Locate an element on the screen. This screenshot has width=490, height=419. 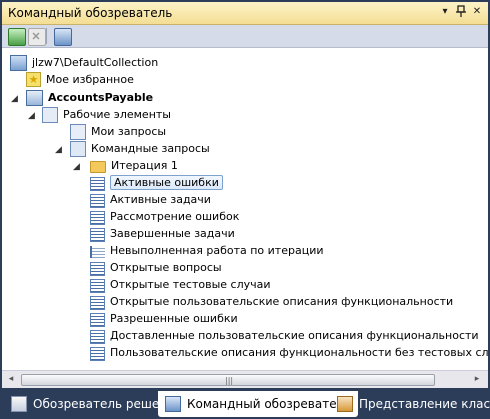
window-title: Командный обозреватель is located at coordinates (90, 13).